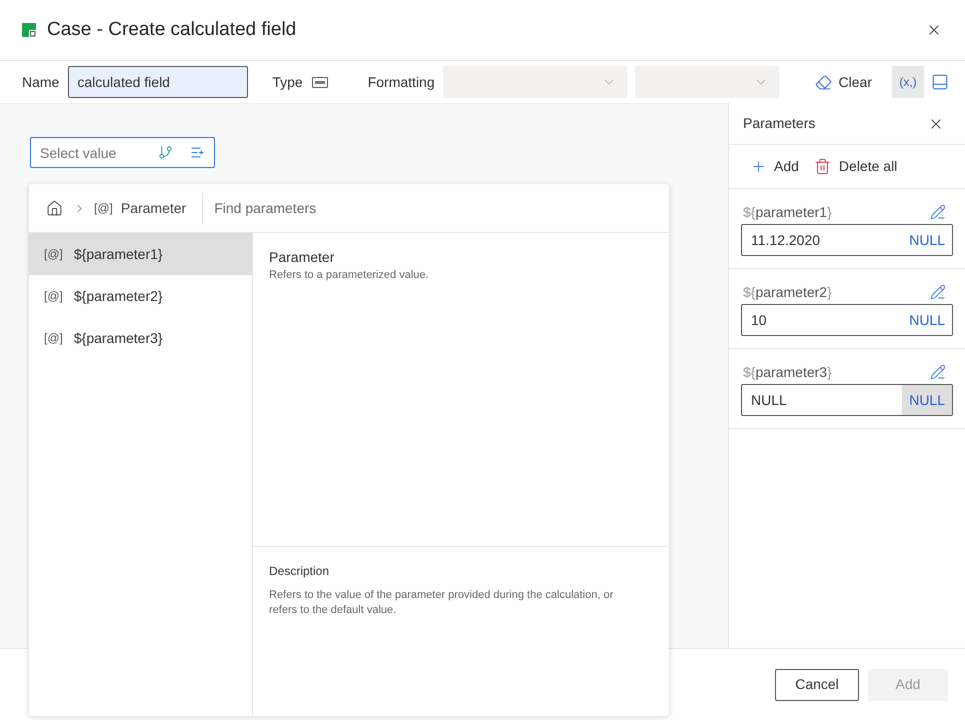 This screenshot has height=720, width=965. I want to click on parameter-name: ${parameter2}, so click(787, 292).